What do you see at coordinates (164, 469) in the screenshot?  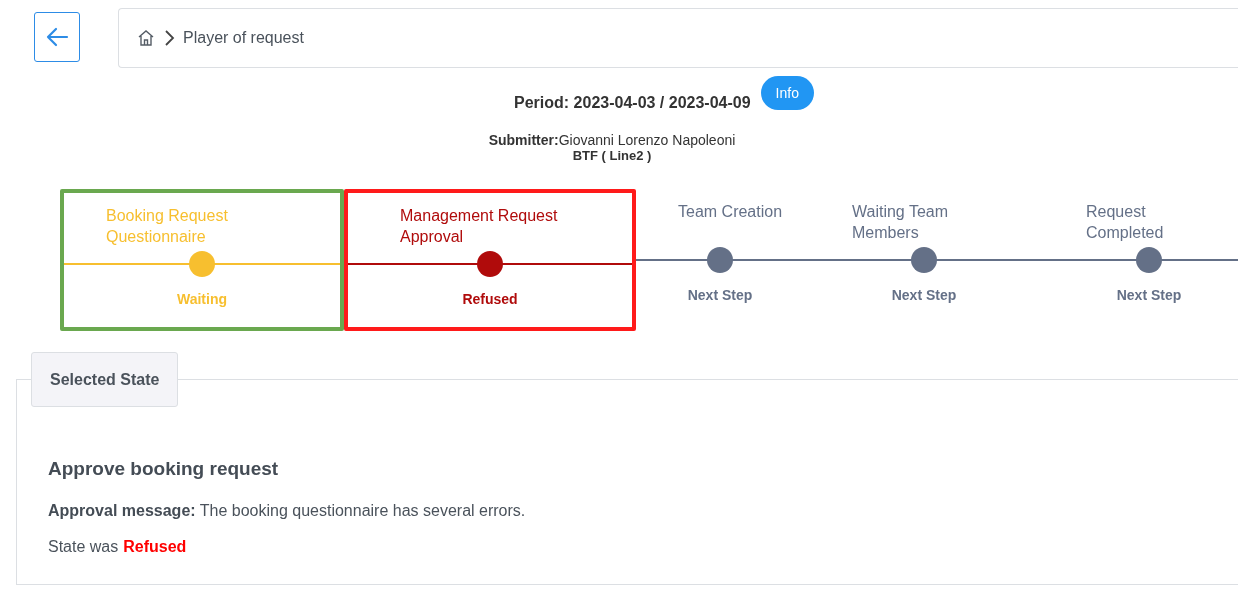 I see `panel-title: Approve booking request` at bounding box center [164, 469].